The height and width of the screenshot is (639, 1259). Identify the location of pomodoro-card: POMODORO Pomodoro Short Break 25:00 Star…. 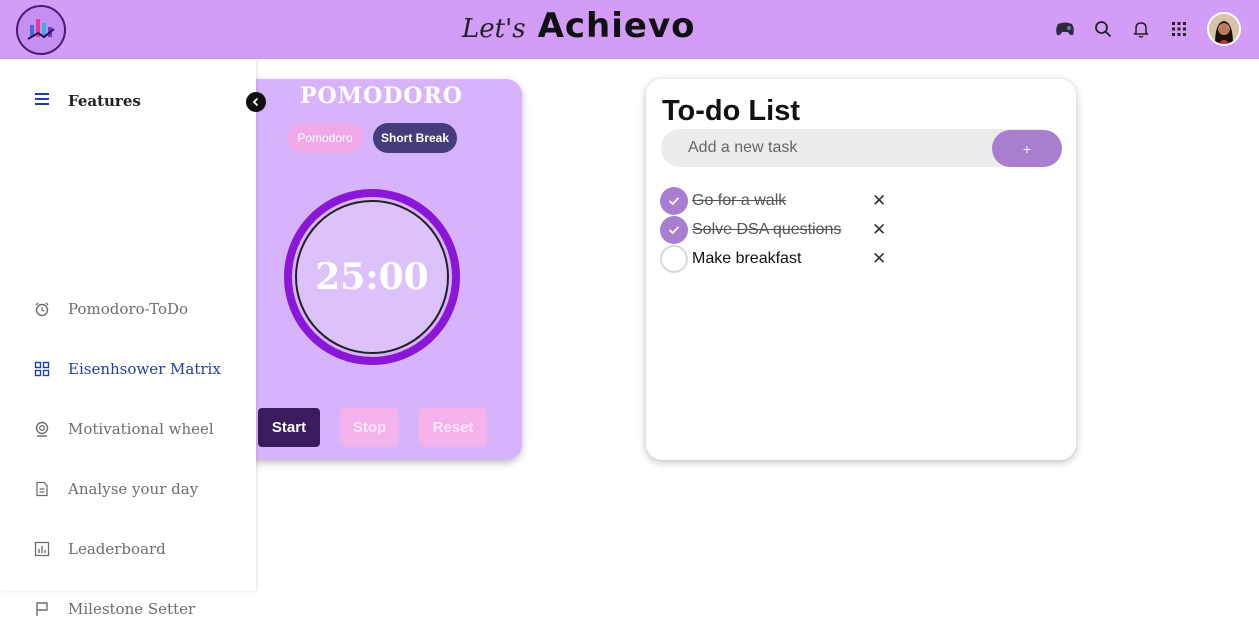
(372, 269).